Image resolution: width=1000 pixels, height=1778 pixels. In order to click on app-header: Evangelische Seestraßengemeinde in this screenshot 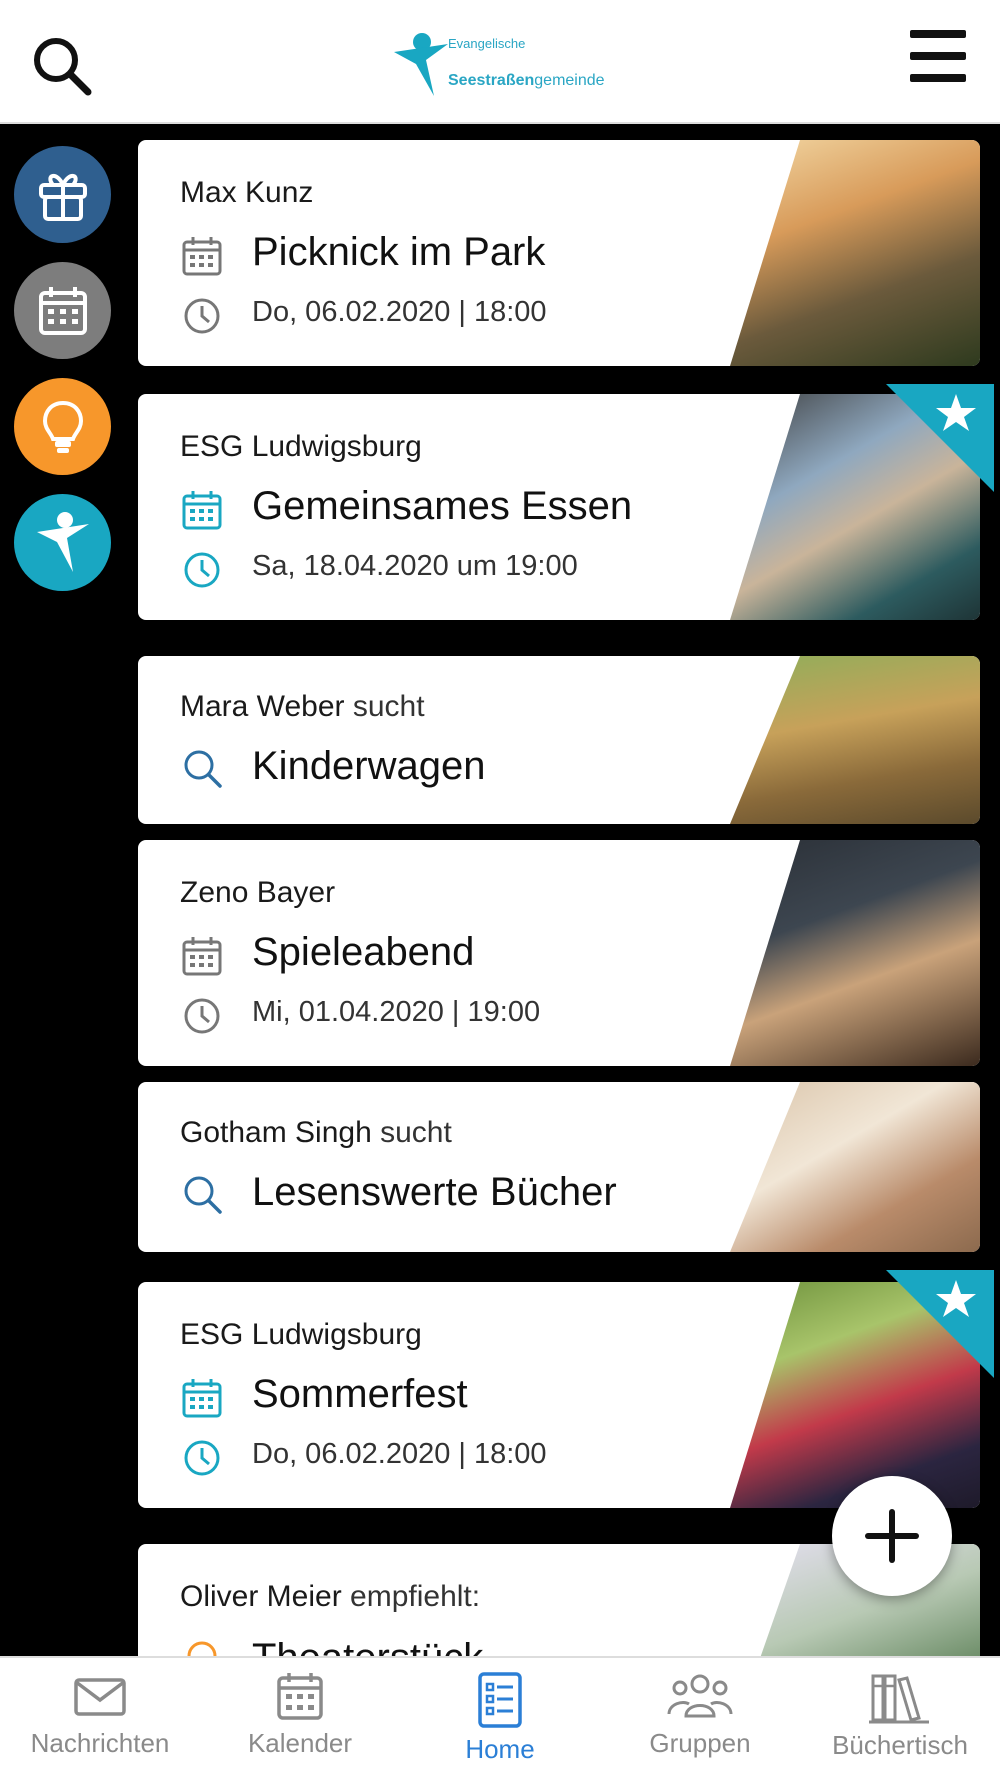, I will do `click(500, 62)`.